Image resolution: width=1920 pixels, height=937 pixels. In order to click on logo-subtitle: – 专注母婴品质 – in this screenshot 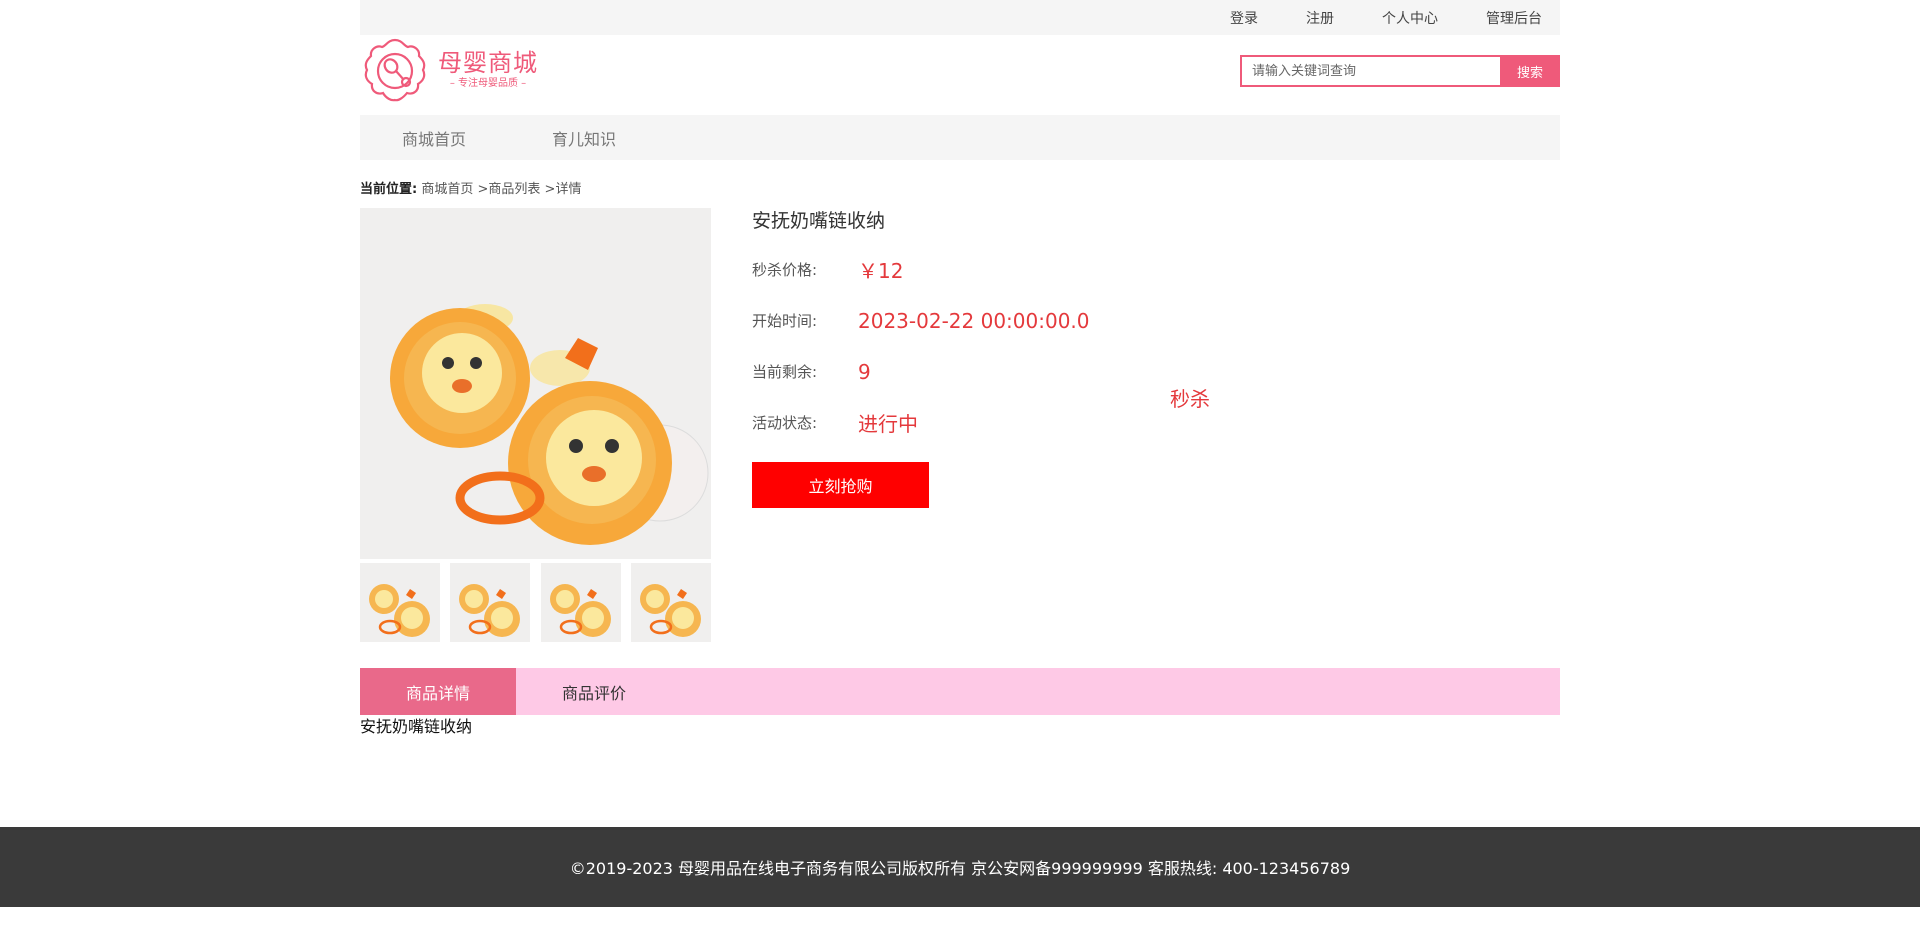, I will do `click(488, 83)`.